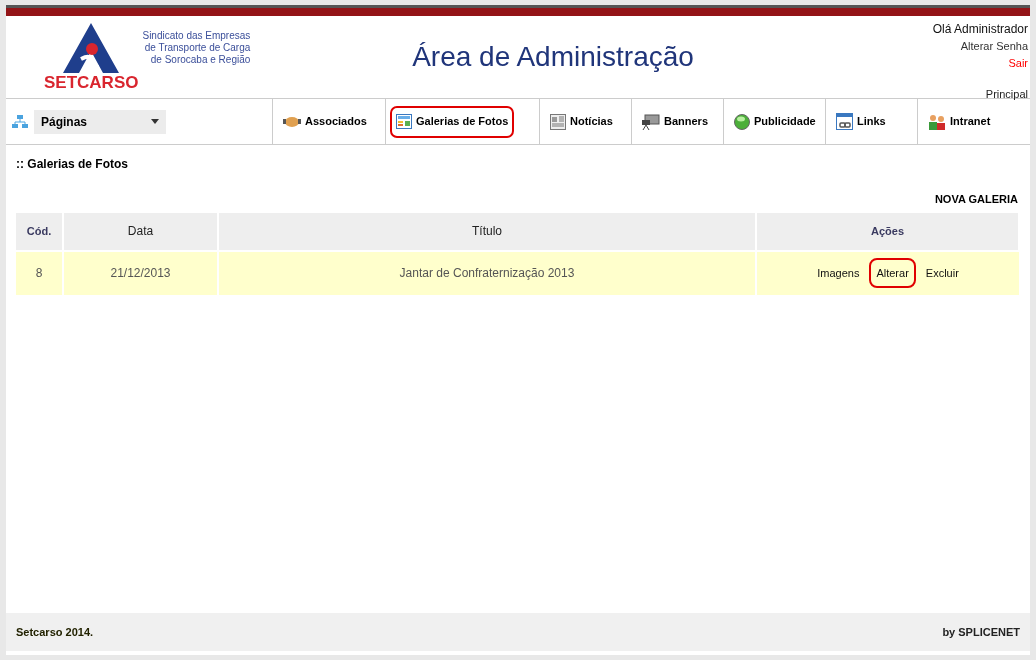 This screenshot has width=1036, height=660. Describe the element at coordinates (91, 48) in the screenshot. I see `logo-triangle-icon` at that location.